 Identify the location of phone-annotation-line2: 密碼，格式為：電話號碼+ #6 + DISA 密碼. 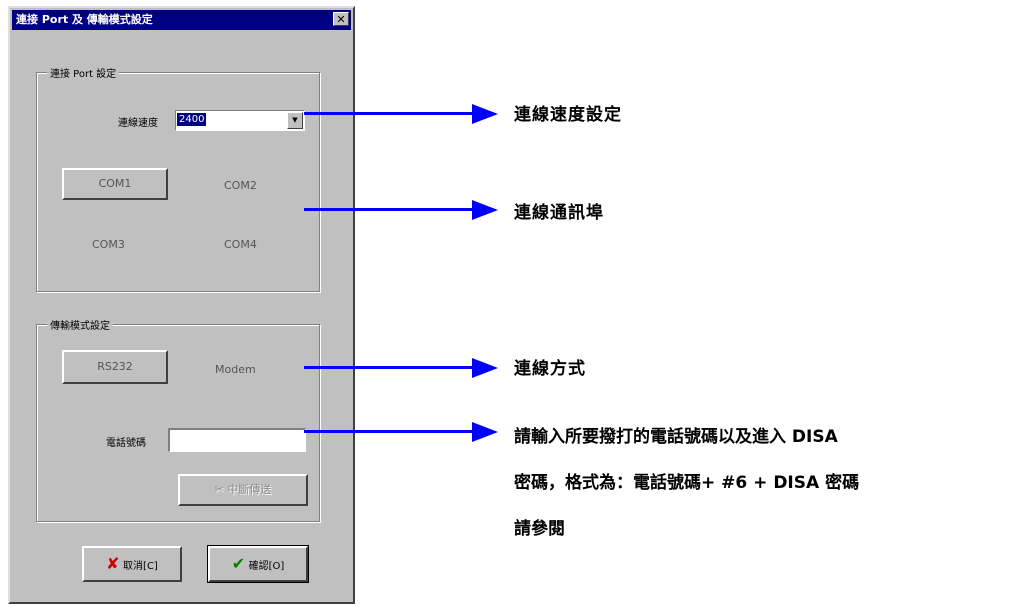
(687, 483).